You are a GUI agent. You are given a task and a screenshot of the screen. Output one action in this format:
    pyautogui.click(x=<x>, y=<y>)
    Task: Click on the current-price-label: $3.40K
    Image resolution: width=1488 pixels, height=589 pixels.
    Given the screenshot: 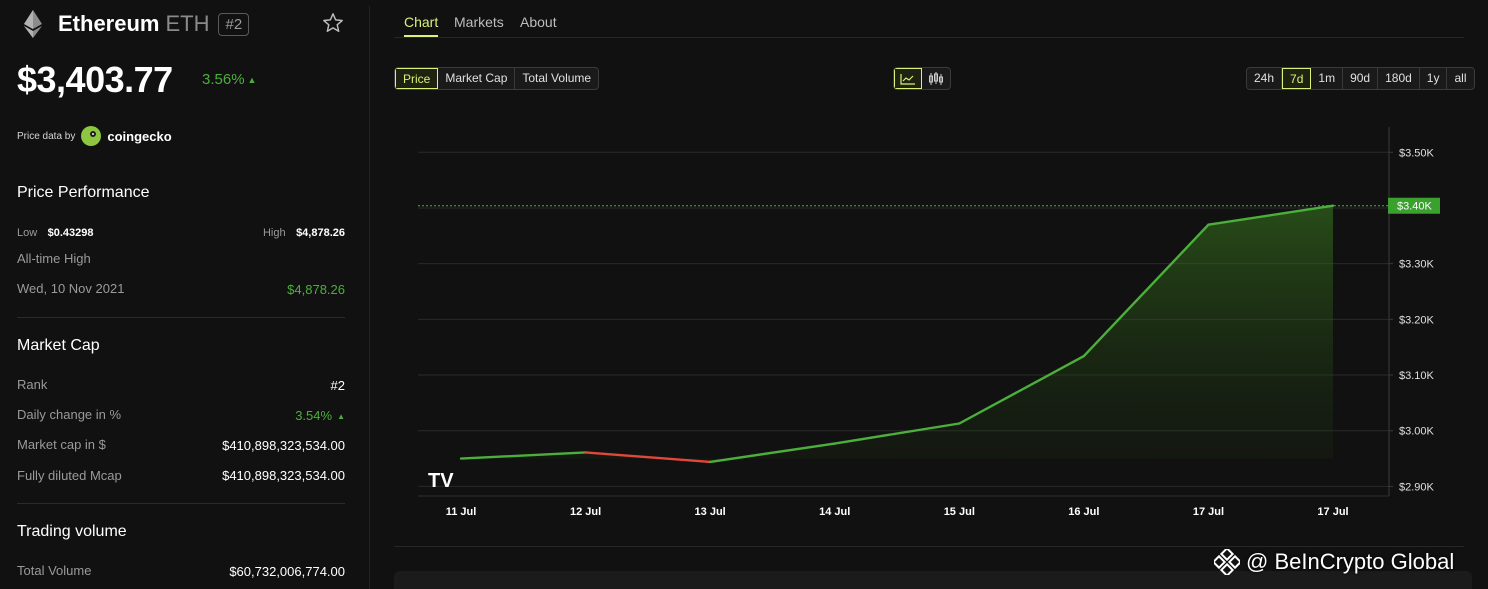 What is the action you would take?
    pyautogui.click(x=1415, y=207)
    